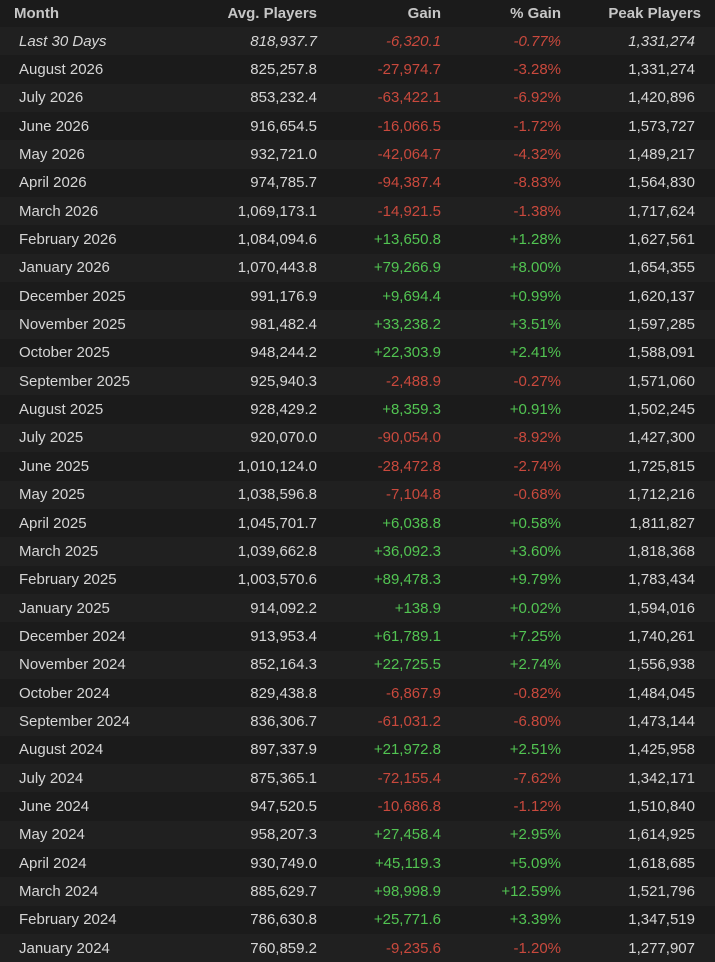 The width and height of the screenshot is (715, 962). Describe the element at coordinates (64, 353) in the screenshot. I see `month-cell: October 2025` at that location.